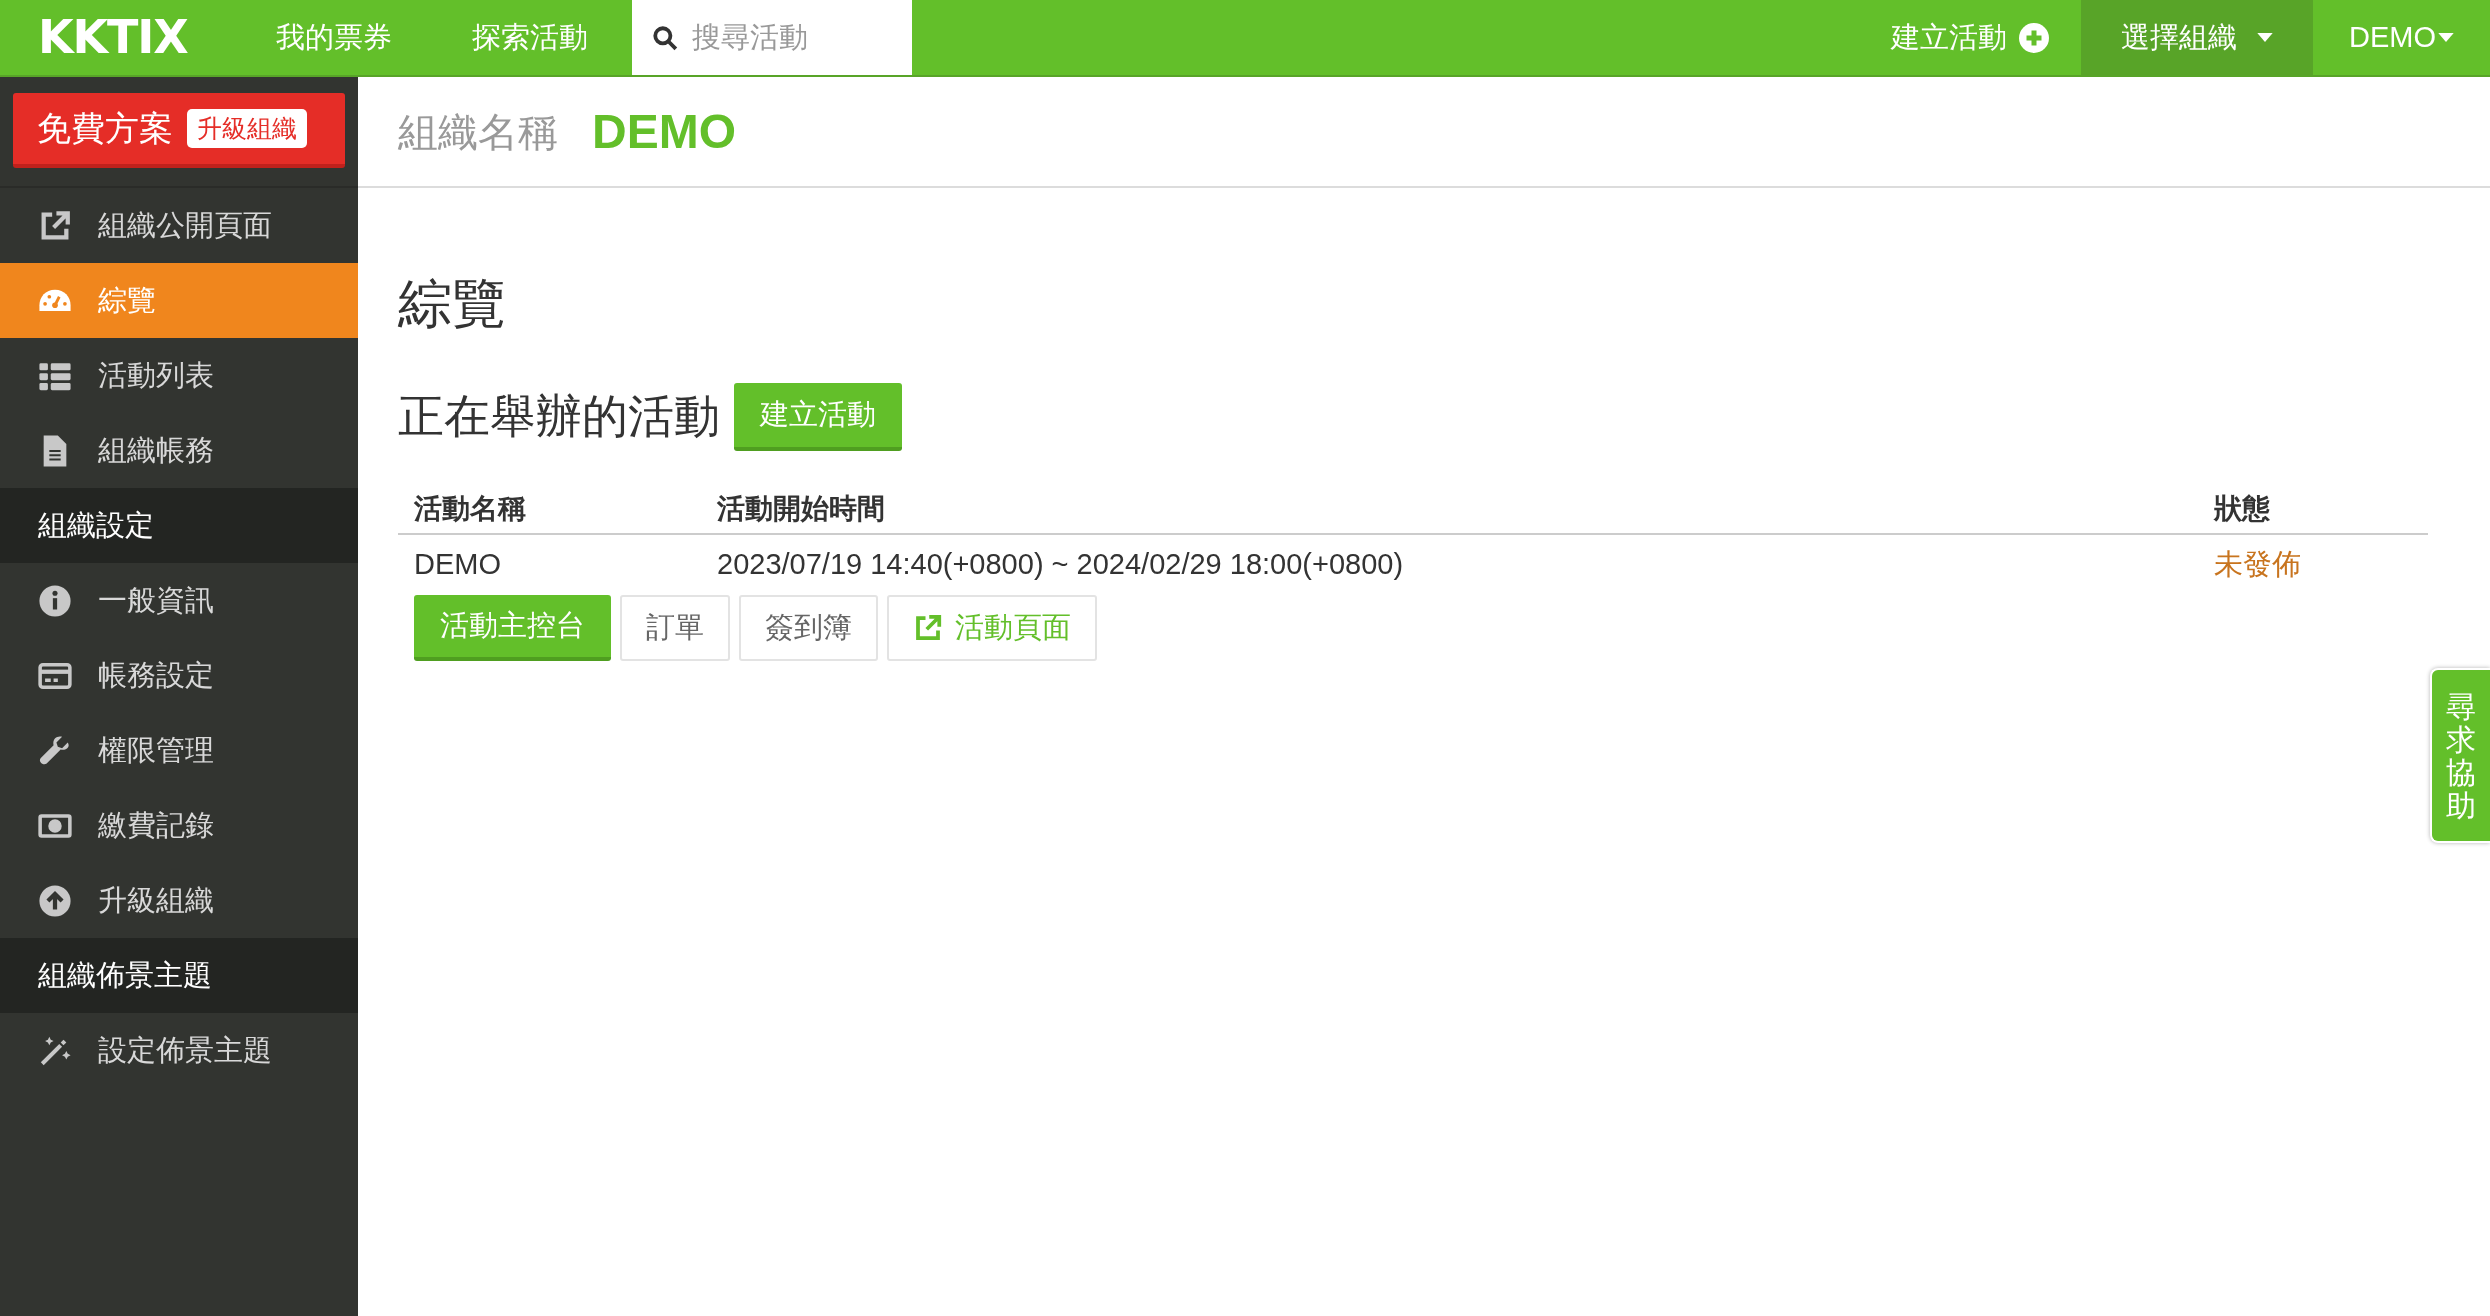 This screenshot has width=2490, height=1316. I want to click on organization-dropdown: 選擇組織, so click(2197, 37).